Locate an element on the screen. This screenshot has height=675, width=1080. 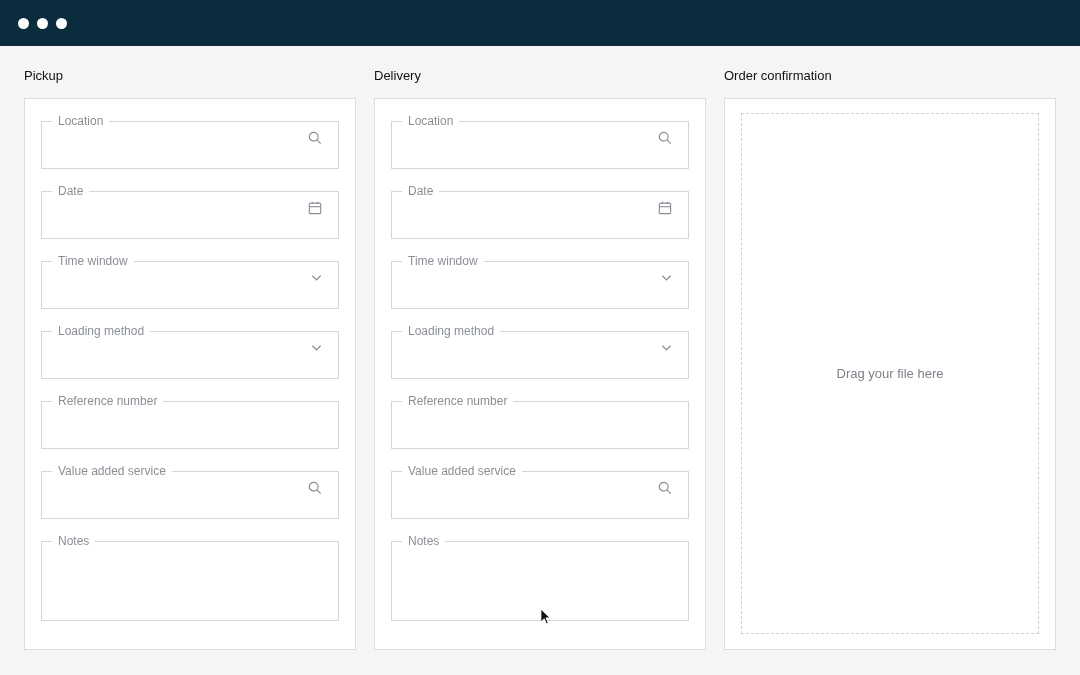
section-title: Pickup is located at coordinates (44, 76).